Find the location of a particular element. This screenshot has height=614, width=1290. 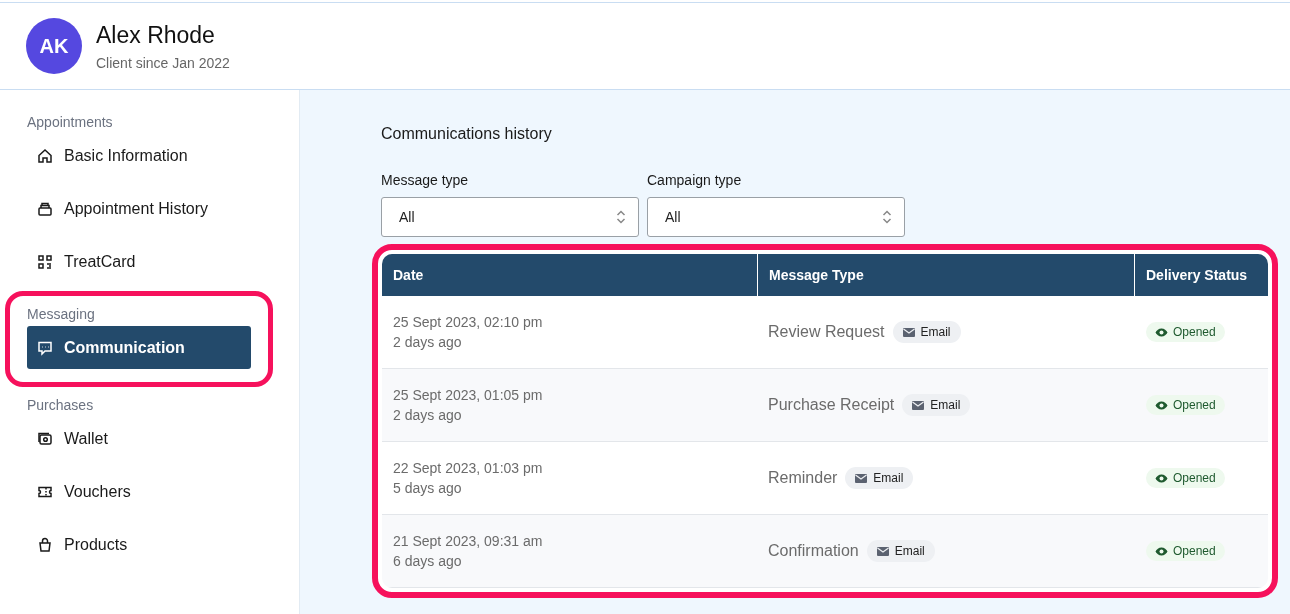

message-type: Purchase Receipt is located at coordinates (831, 405).